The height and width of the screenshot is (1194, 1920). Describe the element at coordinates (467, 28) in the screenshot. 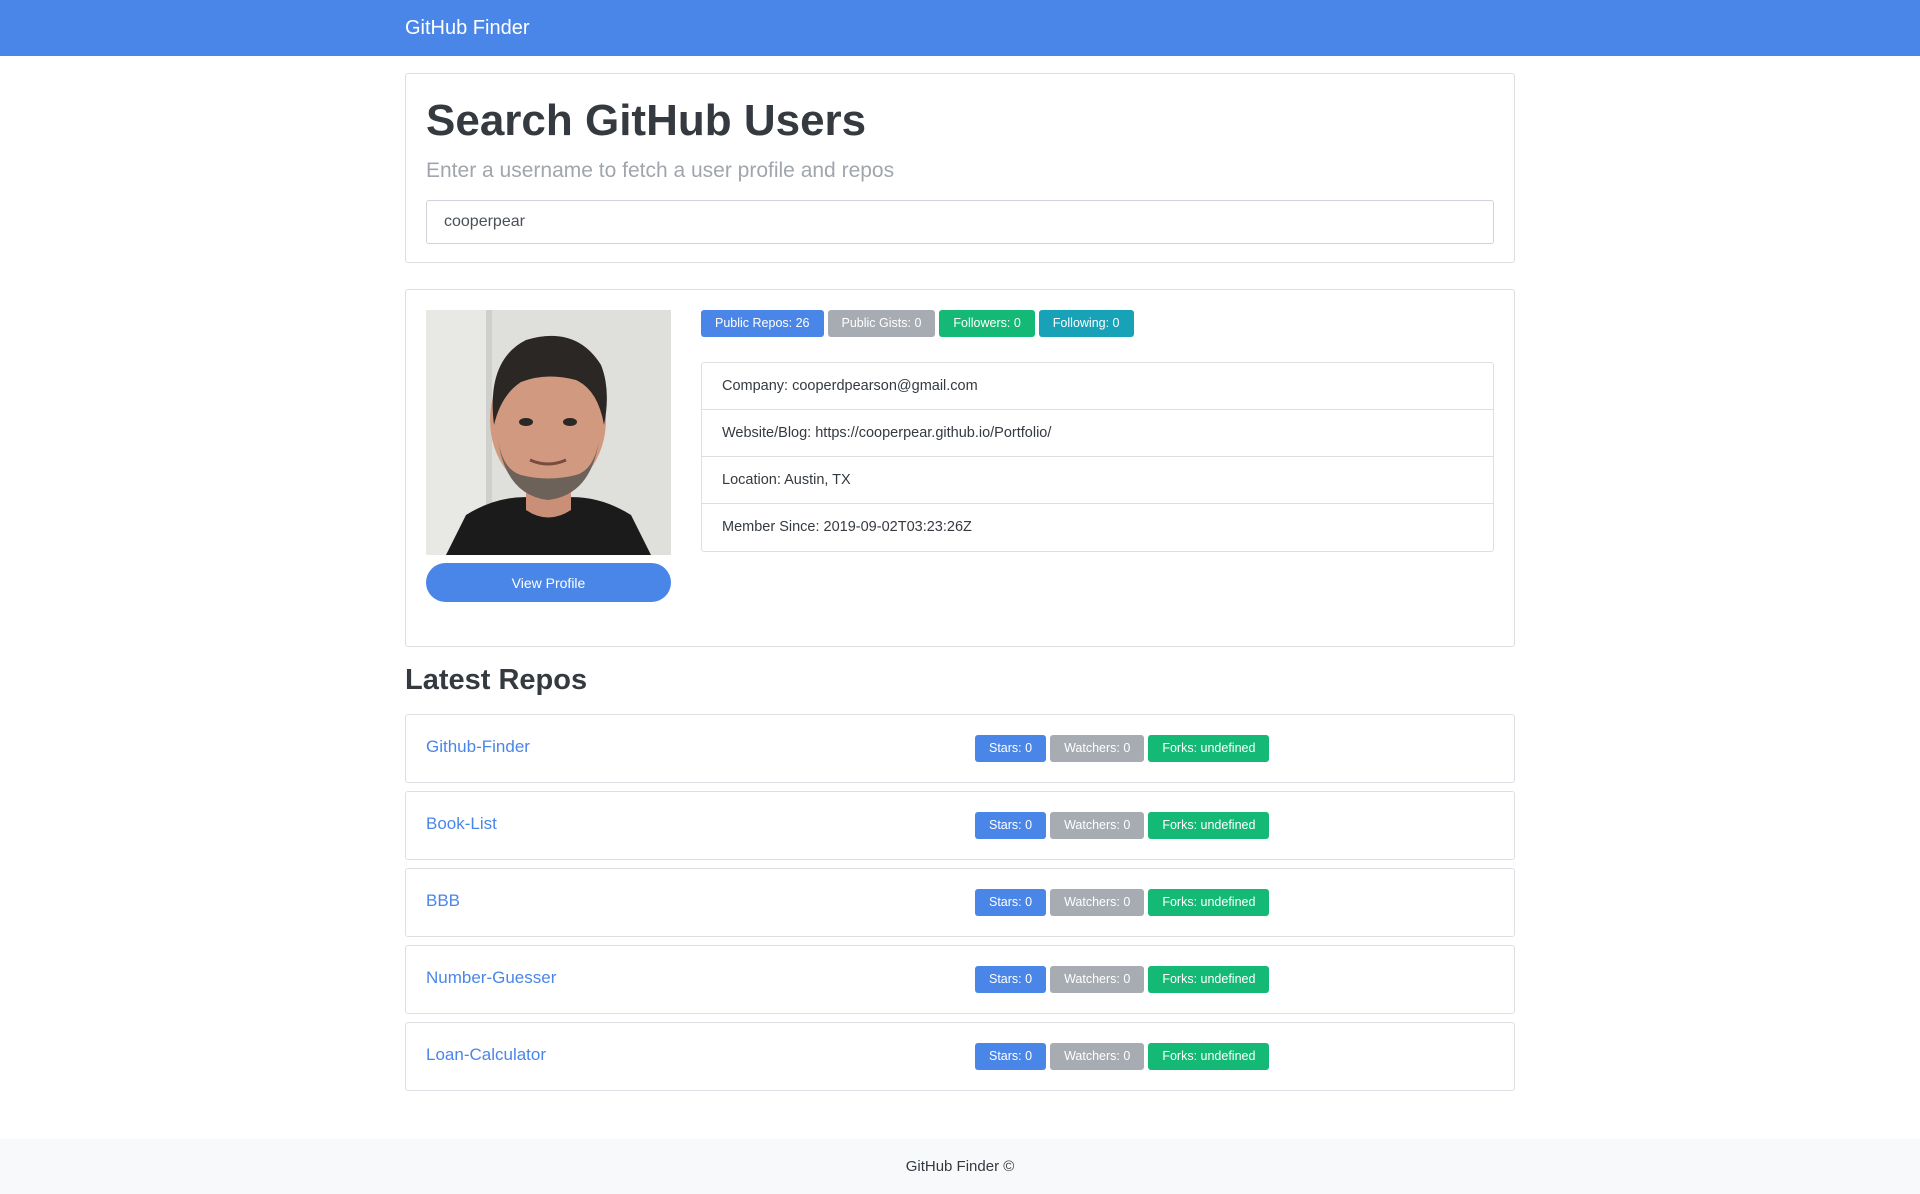

I see `navbar-brand: GitHub Finder` at that location.